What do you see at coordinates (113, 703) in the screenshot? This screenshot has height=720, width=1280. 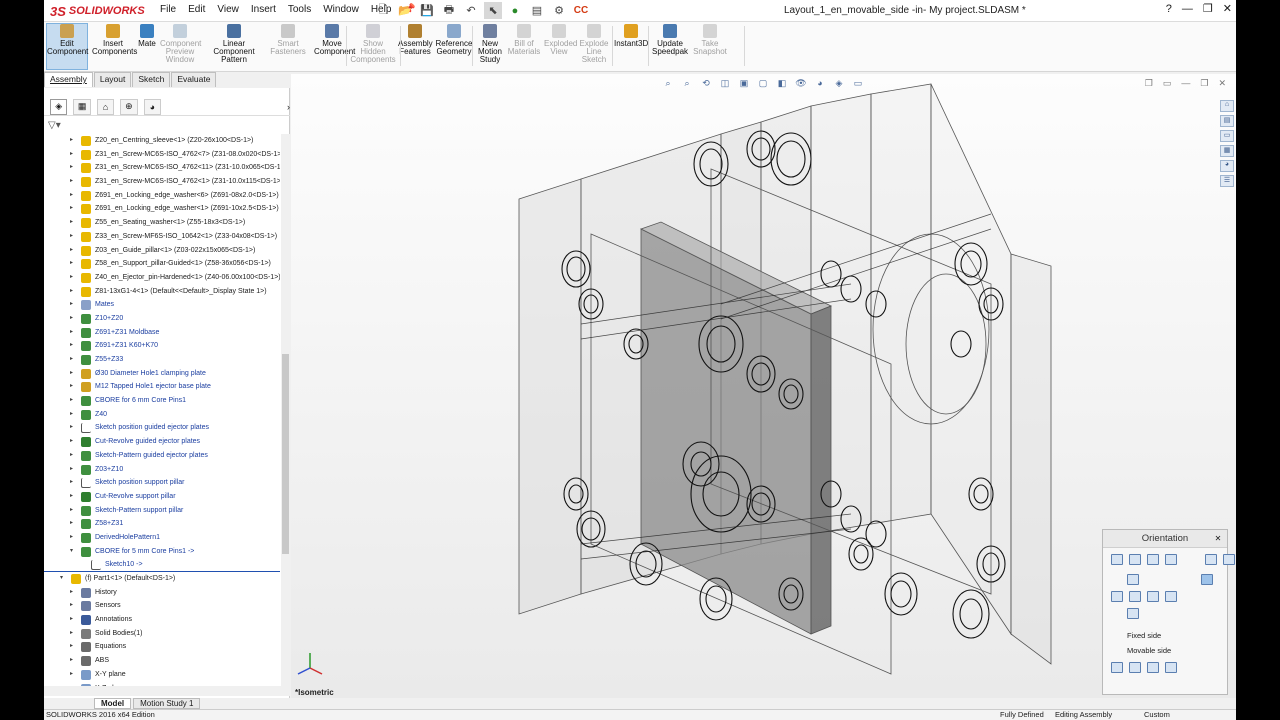 I see `tab-model: Model` at bounding box center [113, 703].